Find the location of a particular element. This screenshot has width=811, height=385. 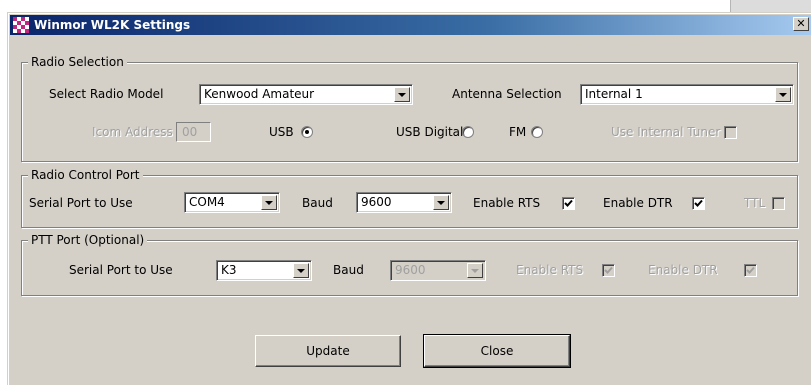

control-baud-value: 9600 is located at coordinates (376, 202).